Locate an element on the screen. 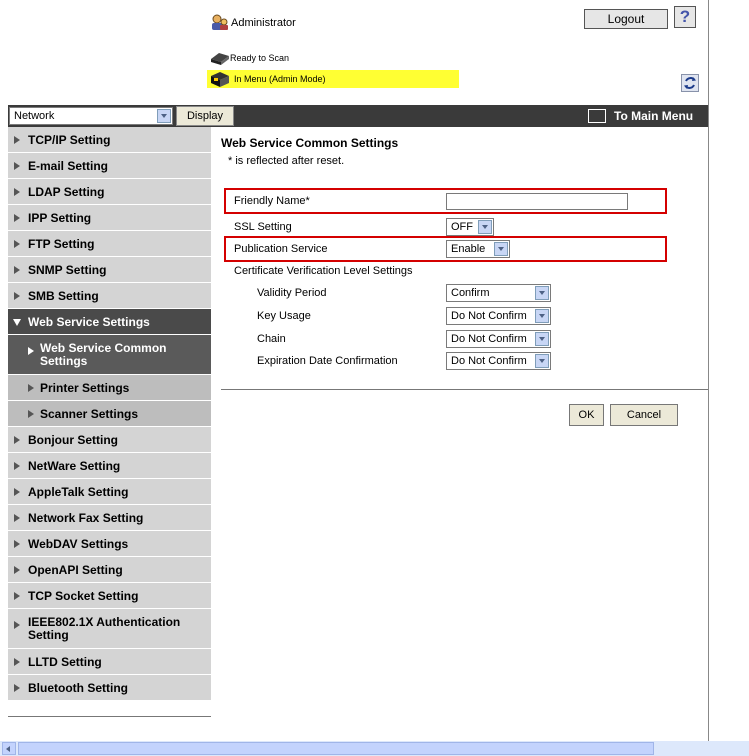 This screenshot has height=756, width=749. content-divider is located at coordinates (464, 389).